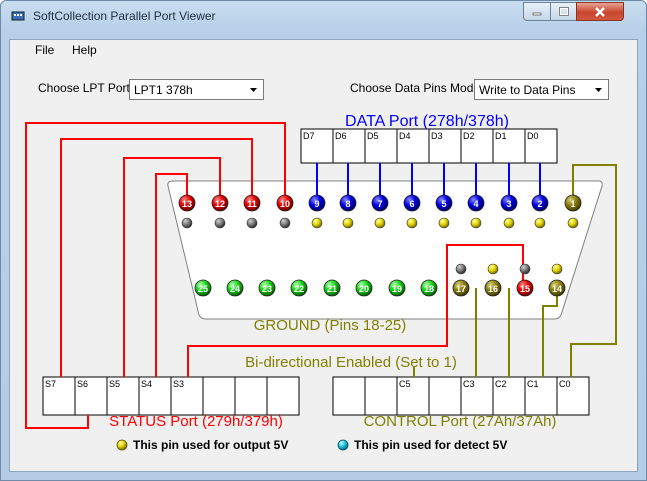 The width and height of the screenshot is (647, 481). Describe the element at coordinates (285, 204) in the screenshot. I see `pin-label: 10` at that location.